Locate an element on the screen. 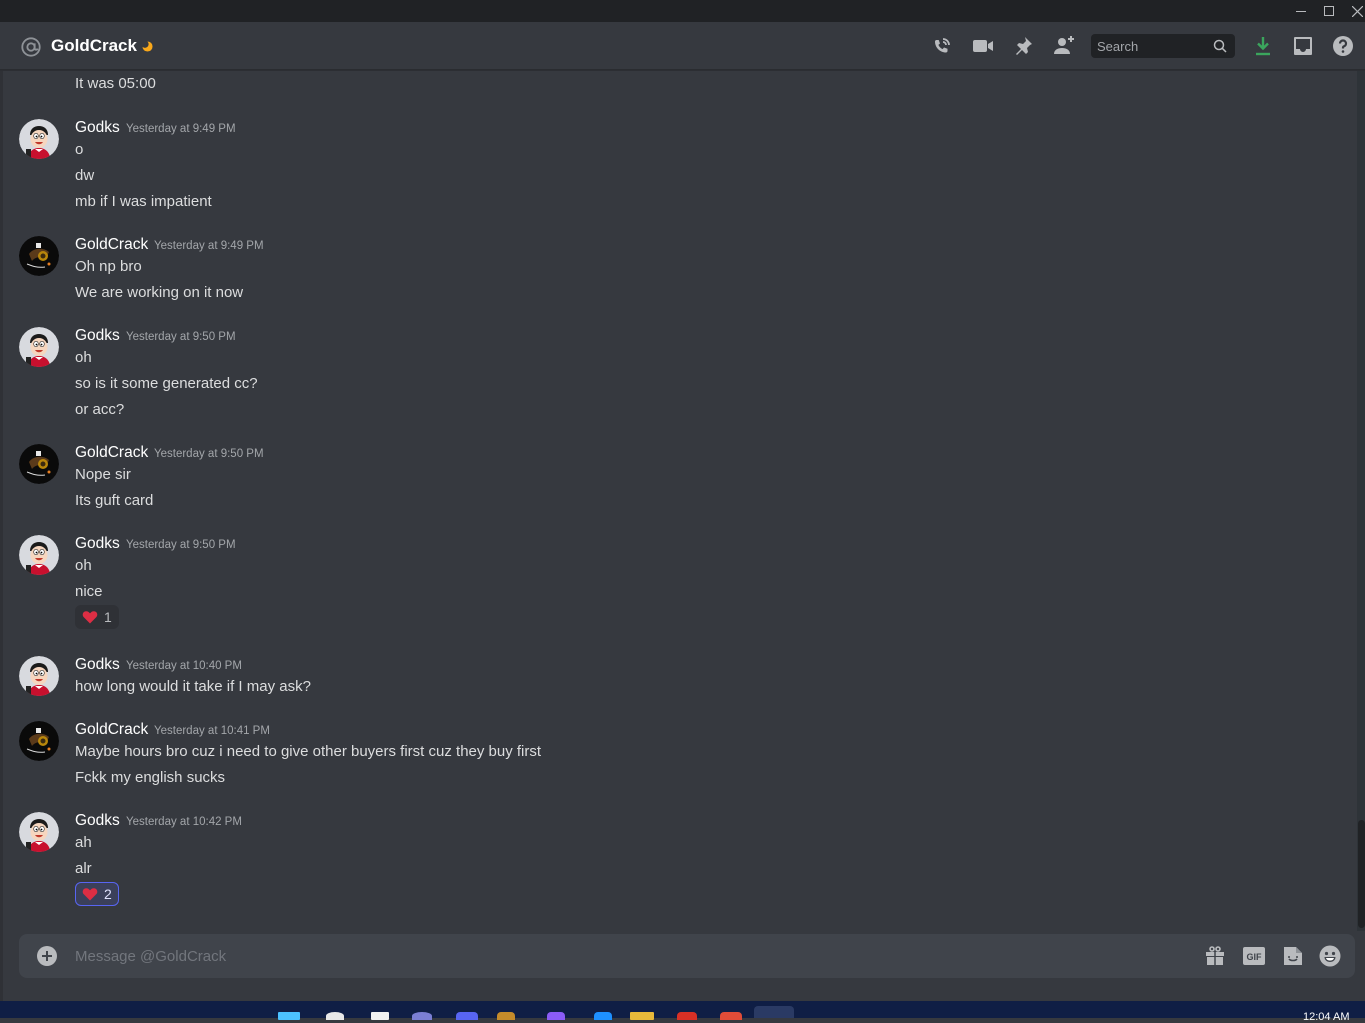 The image size is (1365, 1023). inbox-icon is located at coordinates (1303, 46).